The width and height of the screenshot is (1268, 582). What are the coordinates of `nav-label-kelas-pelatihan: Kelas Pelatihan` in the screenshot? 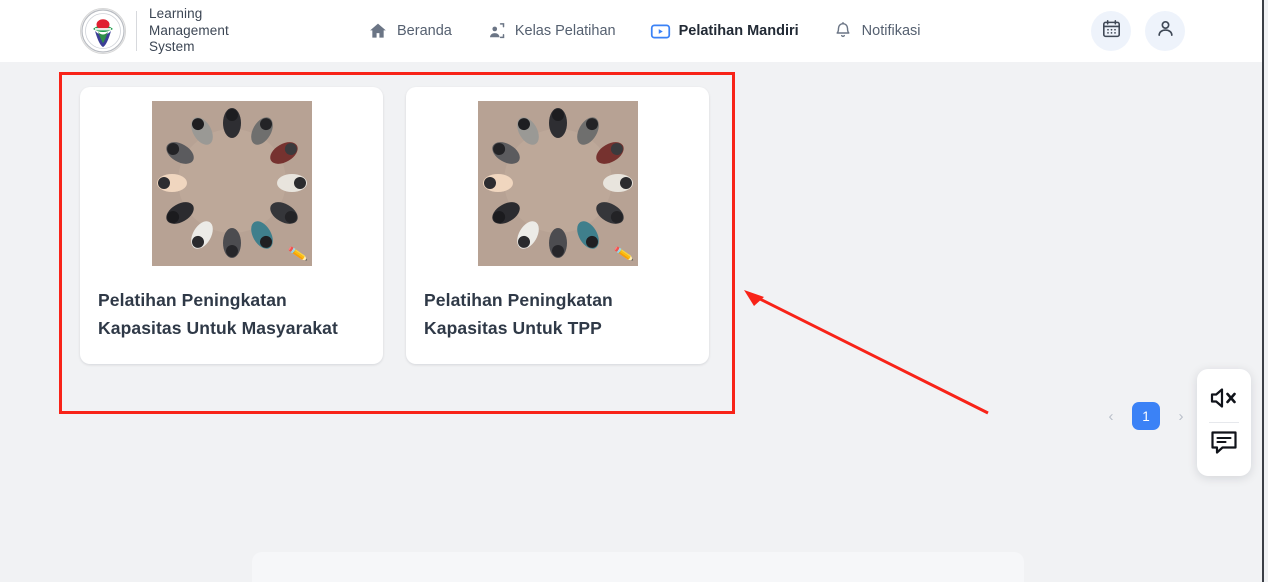 It's located at (565, 31).